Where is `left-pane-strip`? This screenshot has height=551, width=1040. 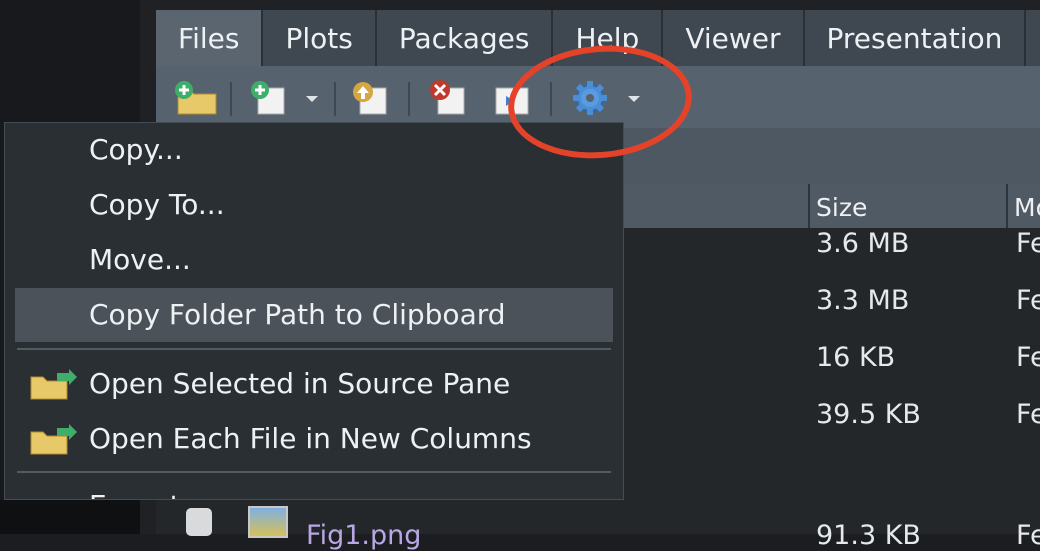
left-pane-strip is located at coordinates (70, 517).